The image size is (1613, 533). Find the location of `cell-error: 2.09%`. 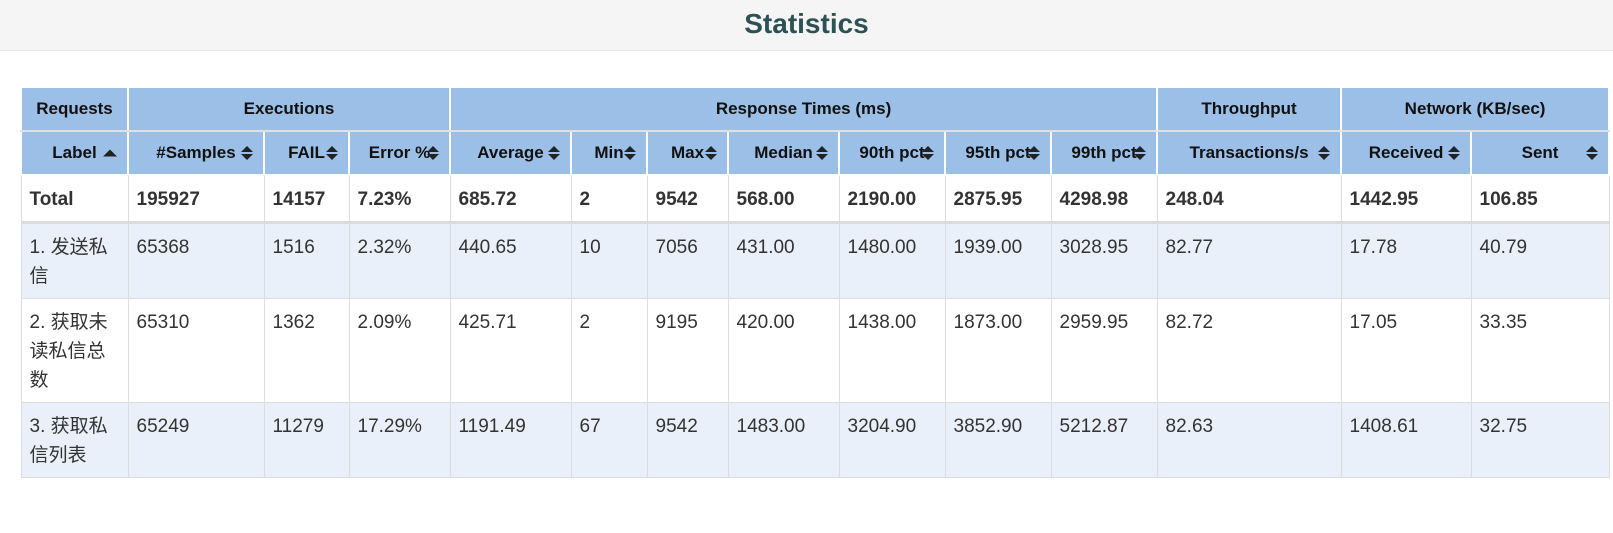

cell-error: 2.09% is located at coordinates (399, 350).